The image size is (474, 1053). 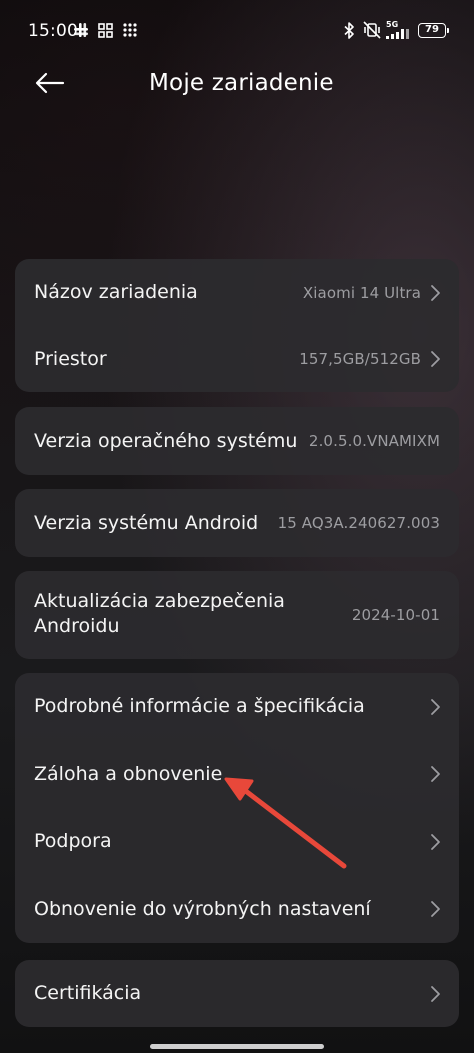 I want to click on android-version-label: Verzia systému Android, so click(x=146, y=522).